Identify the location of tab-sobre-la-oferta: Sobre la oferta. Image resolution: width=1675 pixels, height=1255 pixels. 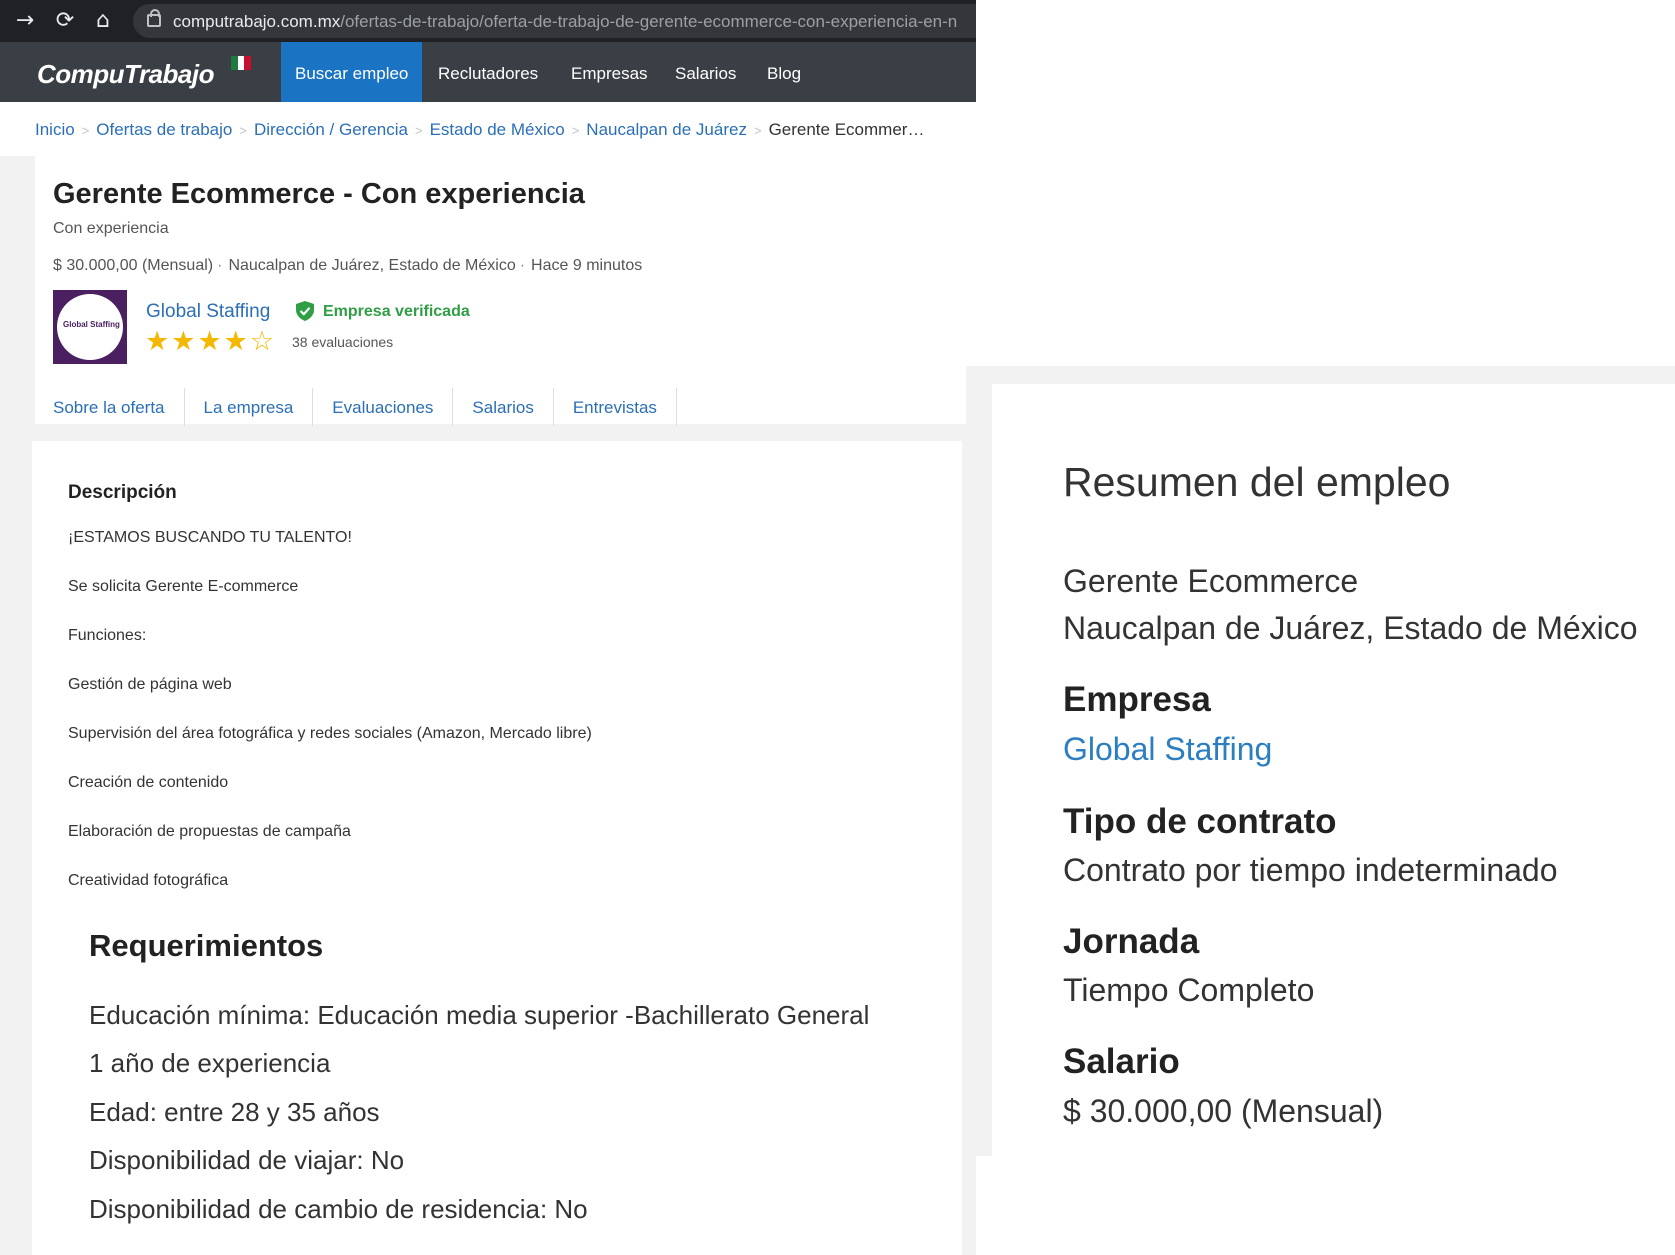
(109, 407).